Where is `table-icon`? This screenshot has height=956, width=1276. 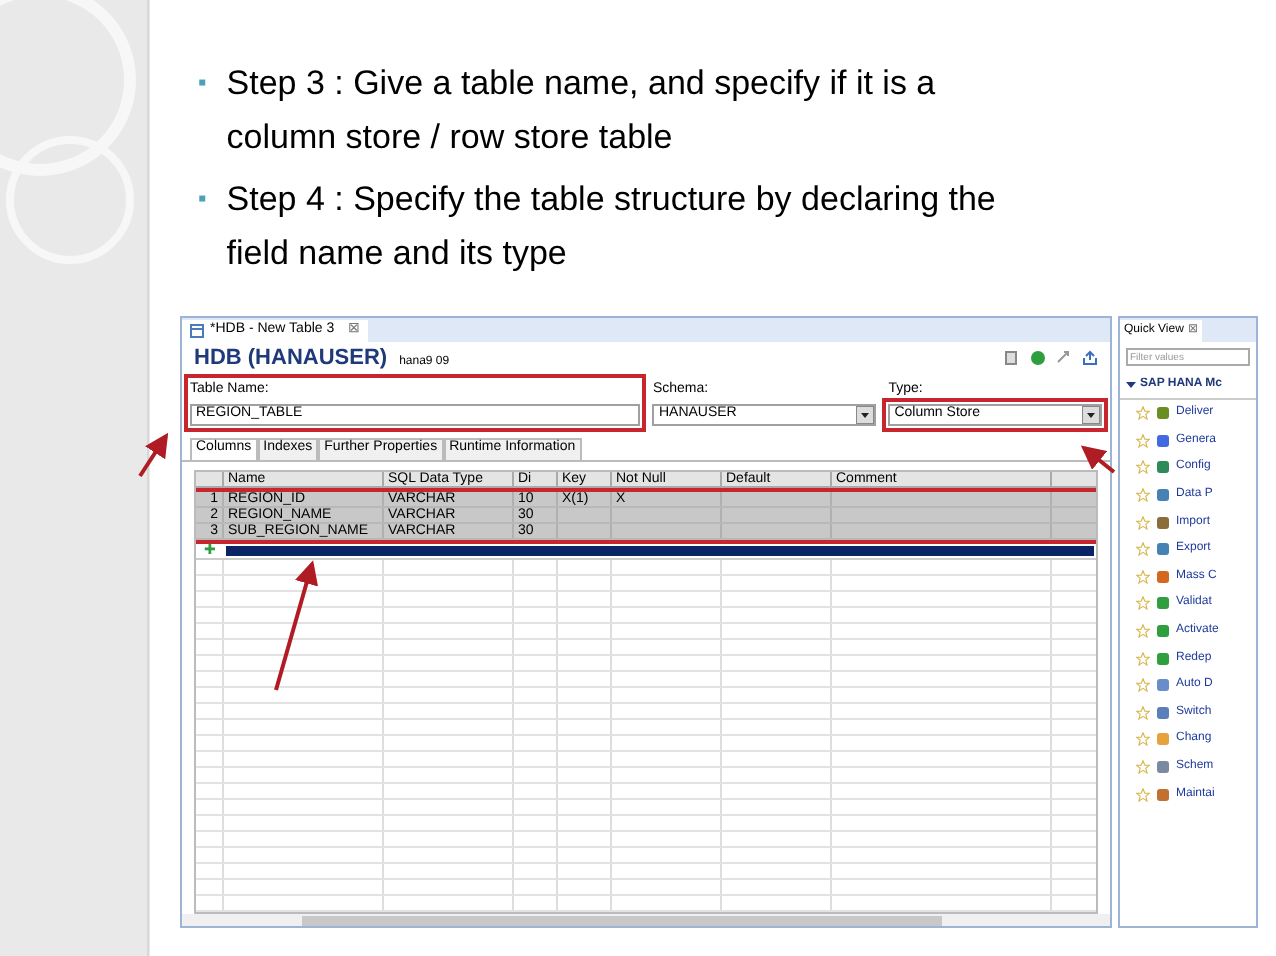
table-icon is located at coordinates (197, 331).